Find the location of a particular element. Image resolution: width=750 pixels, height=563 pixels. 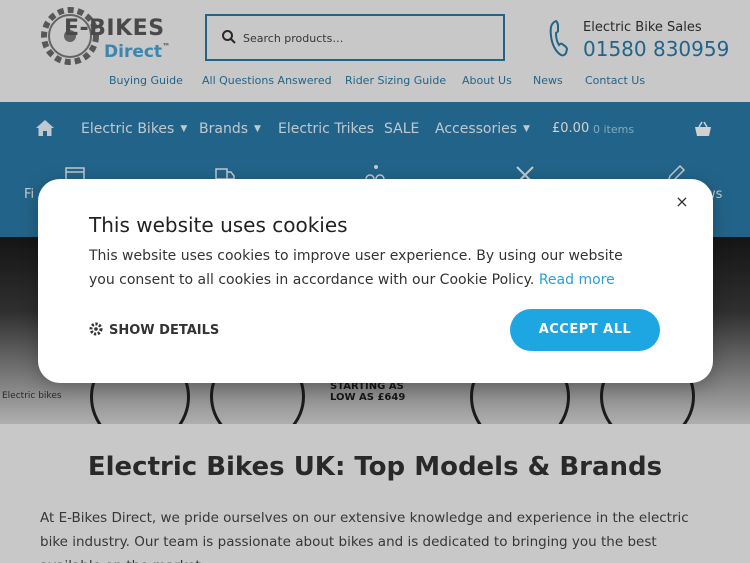

gear-icon is located at coordinates (96, 329).